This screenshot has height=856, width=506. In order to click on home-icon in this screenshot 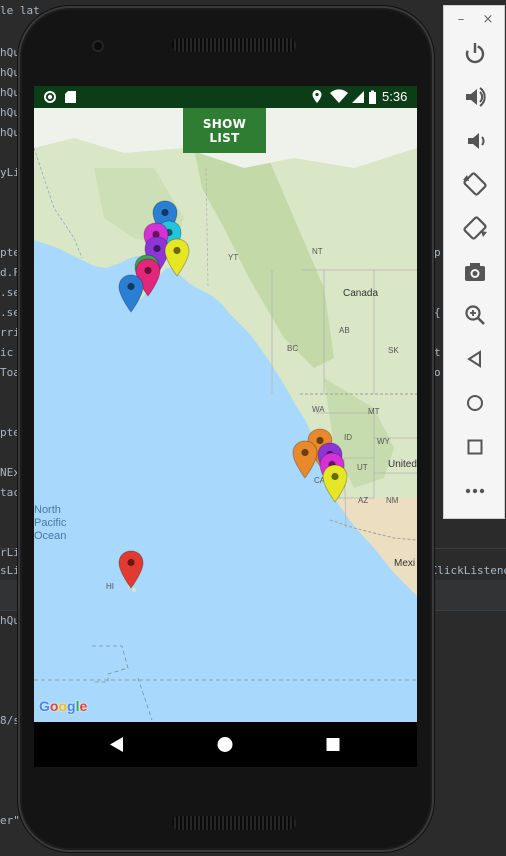, I will do `click(475, 403)`.